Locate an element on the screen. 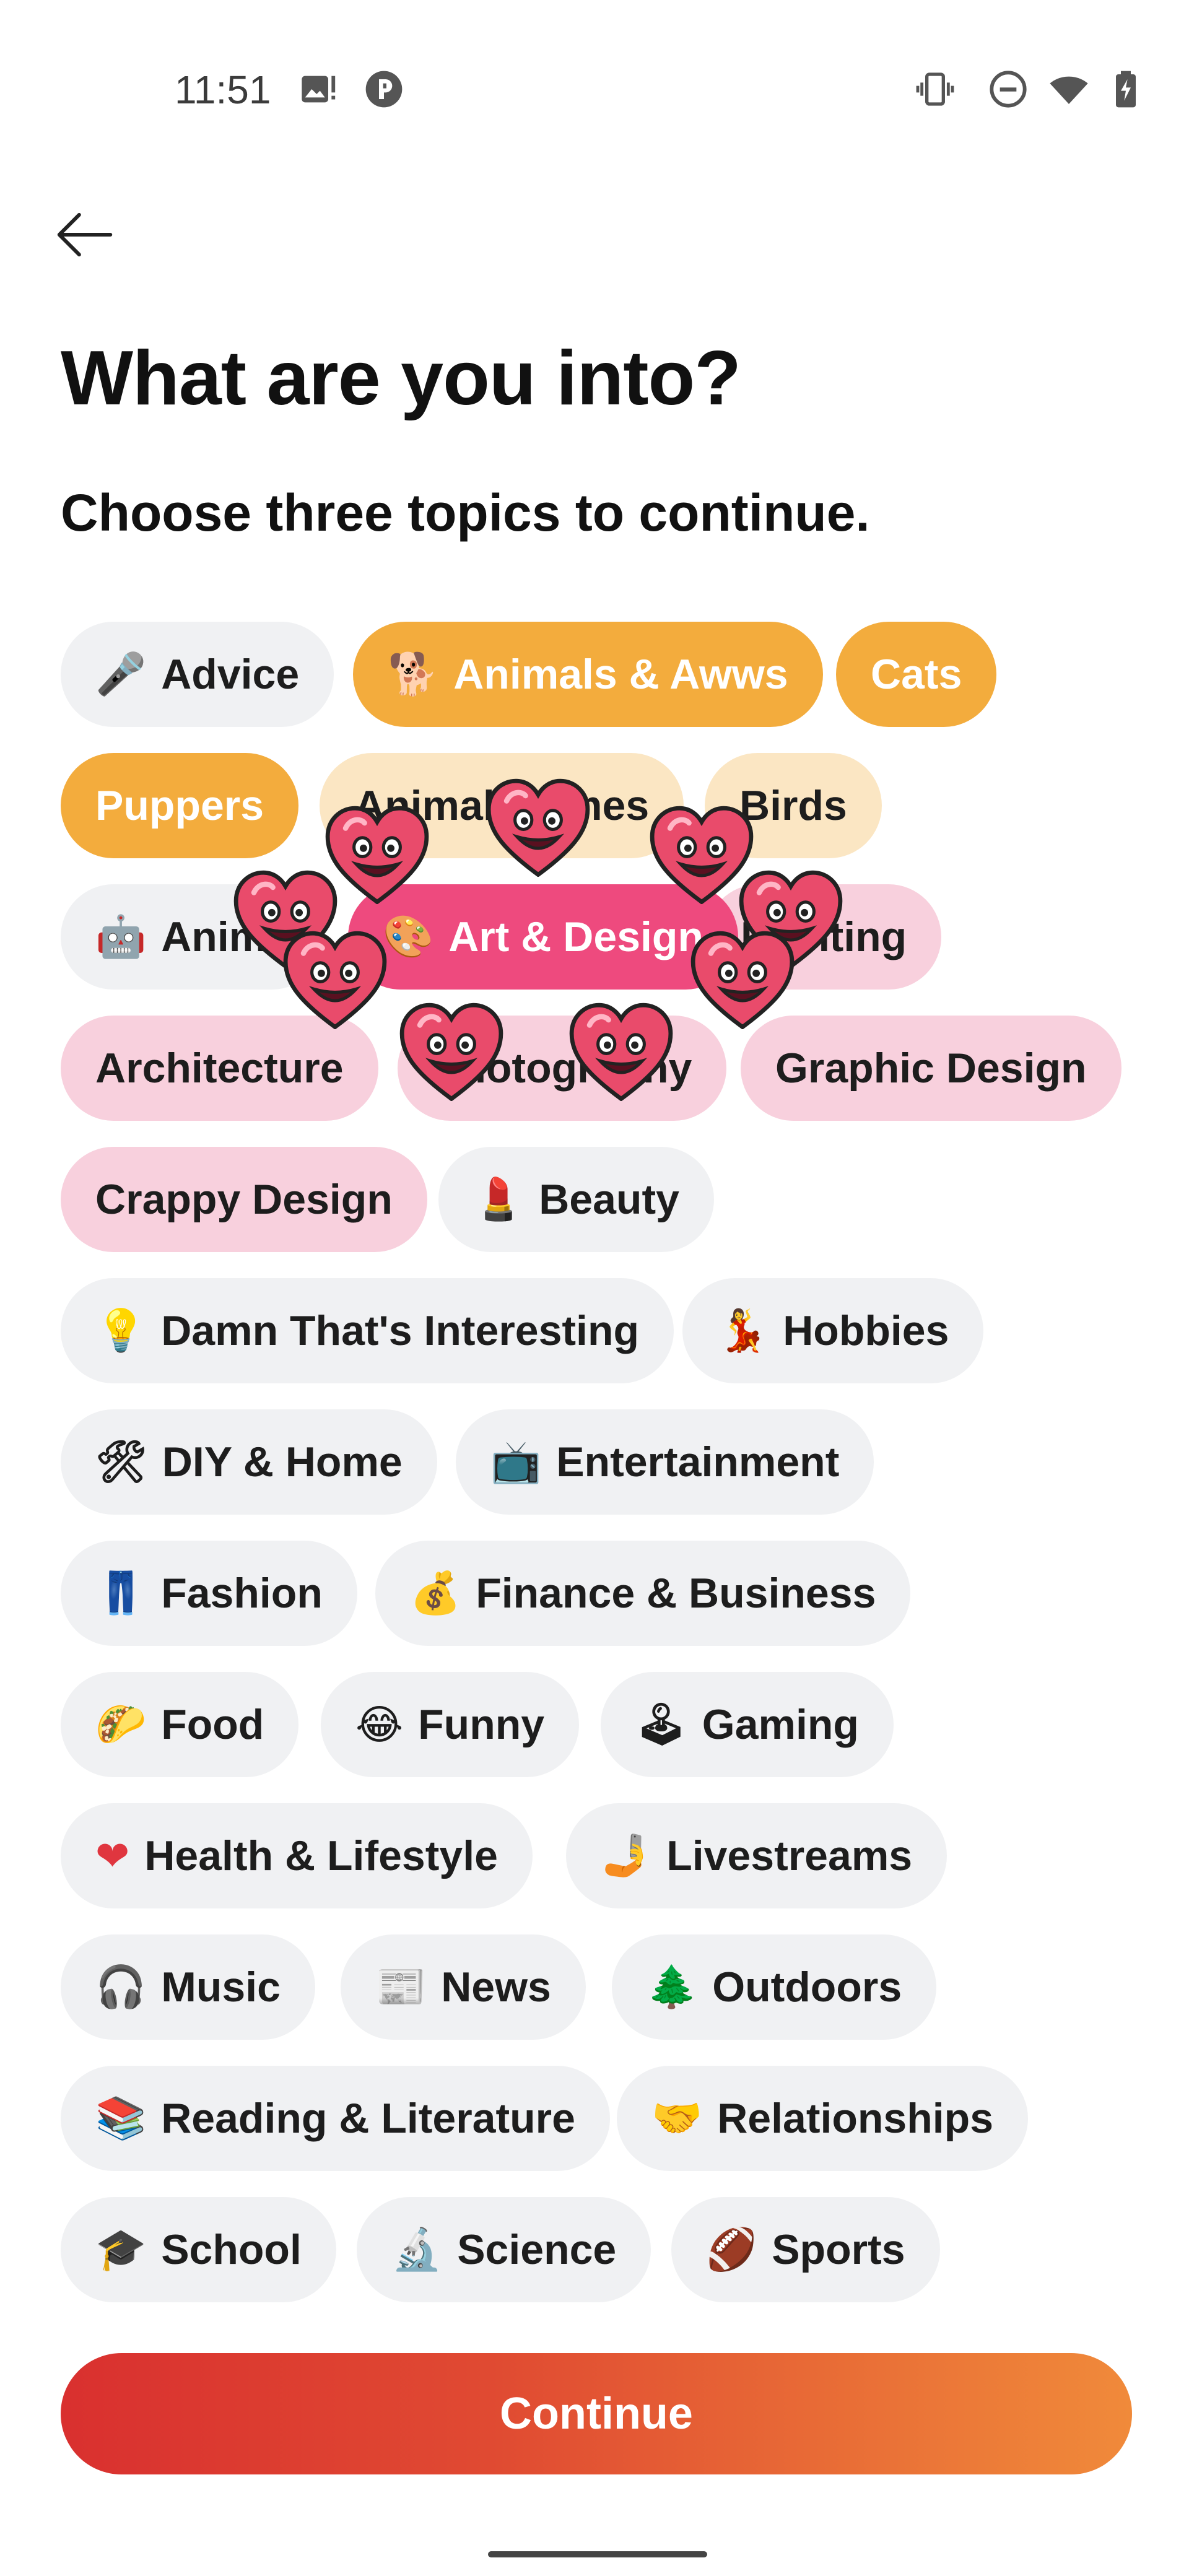 This screenshot has height=2576, width=1189. topic-label: Reading & Literature is located at coordinates (368, 2118).